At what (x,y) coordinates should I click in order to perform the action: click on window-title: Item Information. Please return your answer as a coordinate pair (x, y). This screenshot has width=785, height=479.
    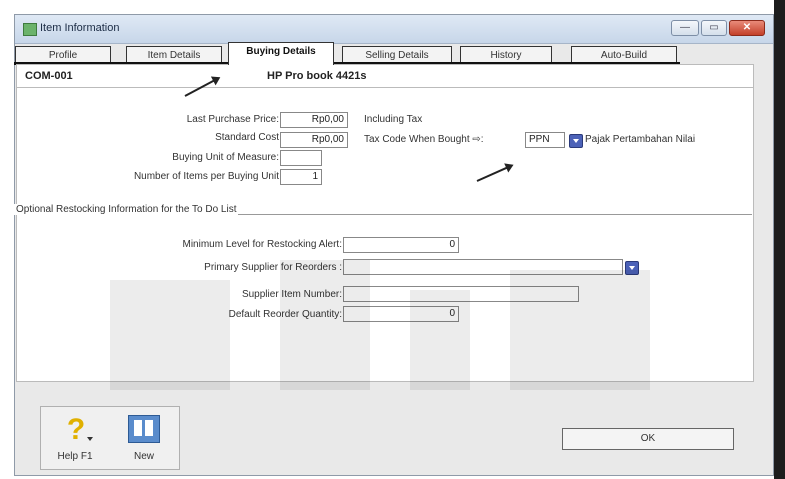
    Looking at the image, I should click on (80, 28).